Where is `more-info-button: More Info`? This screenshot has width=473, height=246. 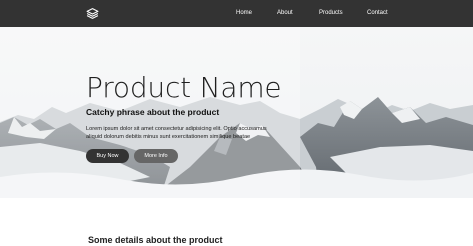
more-info-button: More Info is located at coordinates (156, 156).